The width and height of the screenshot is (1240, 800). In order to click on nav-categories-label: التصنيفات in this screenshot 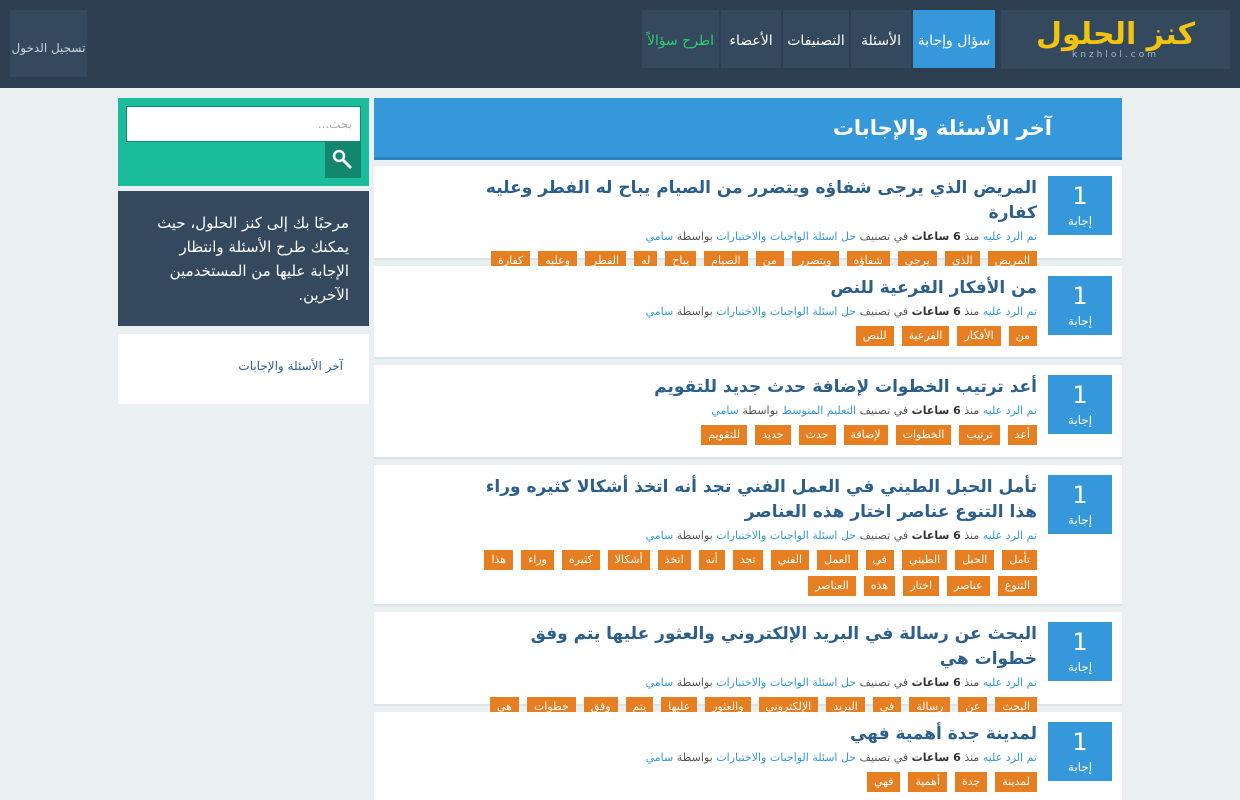, I will do `click(816, 40)`.